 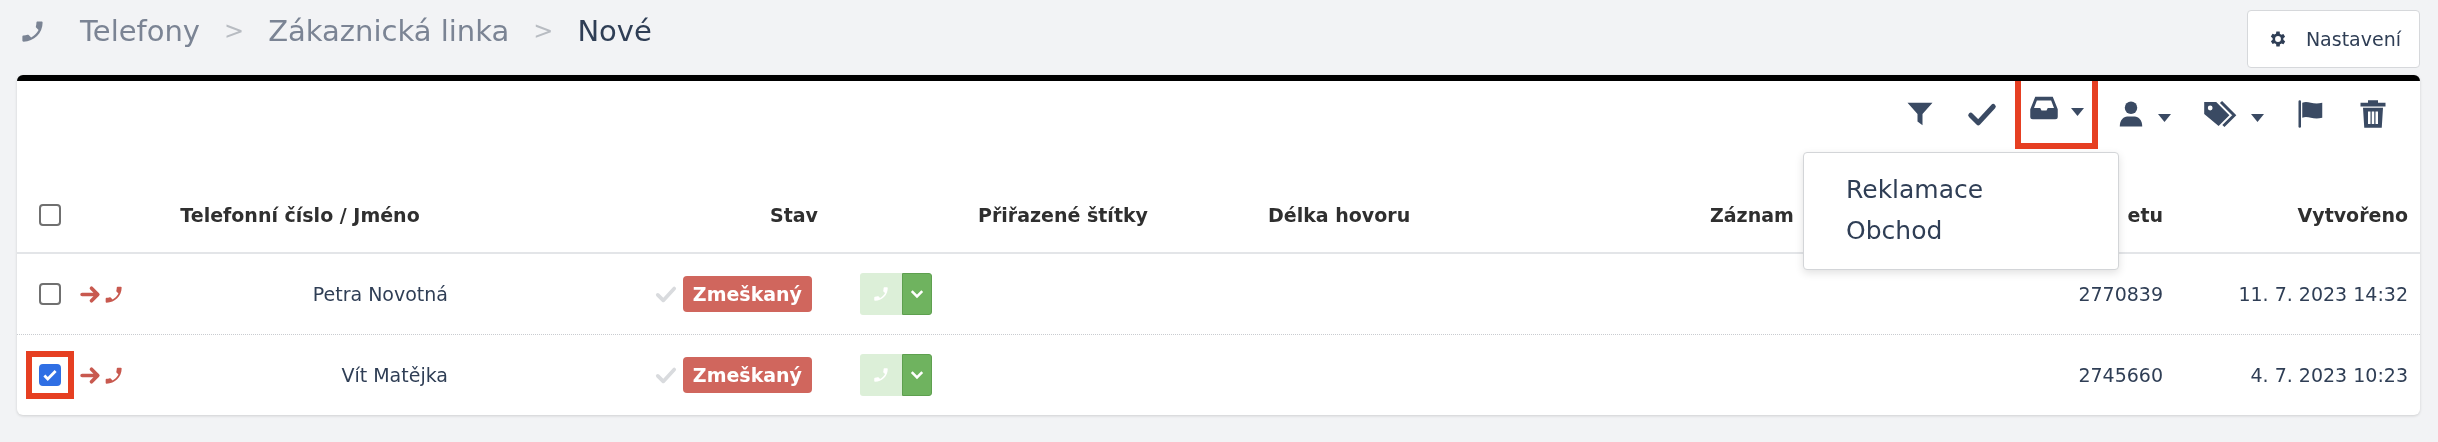 I want to click on created-date: 4. 7. 2023 10:23, so click(x=2329, y=375).